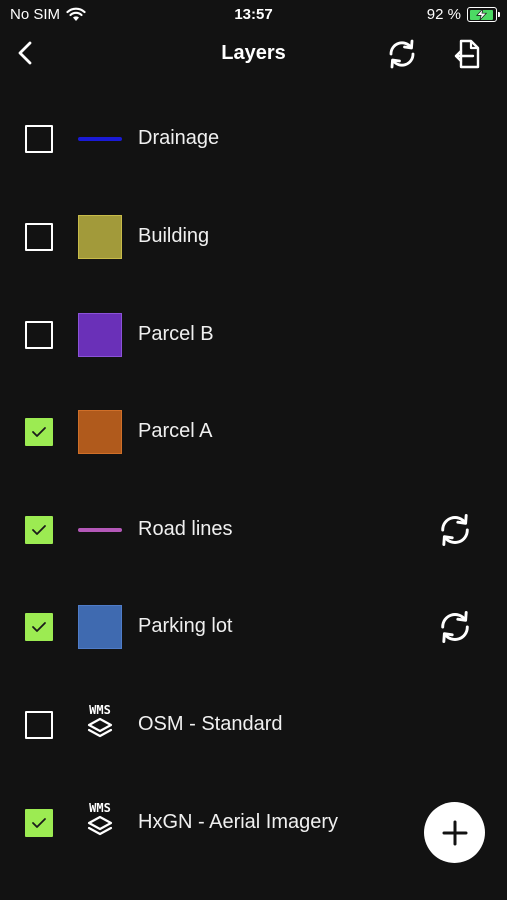 The height and width of the screenshot is (900, 507). I want to click on layer-row: WMS OSM - Standard, so click(253, 725).